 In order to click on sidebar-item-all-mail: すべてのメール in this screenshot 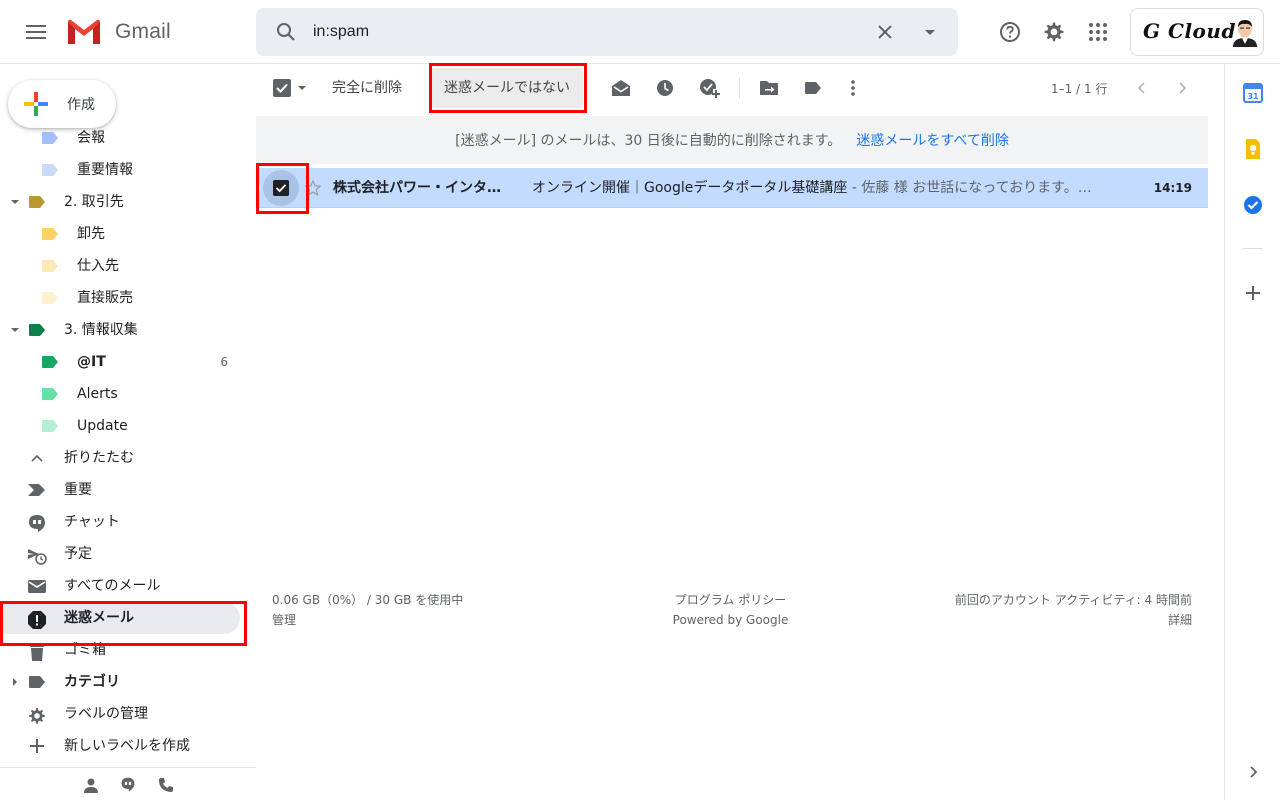, I will do `click(128, 586)`.